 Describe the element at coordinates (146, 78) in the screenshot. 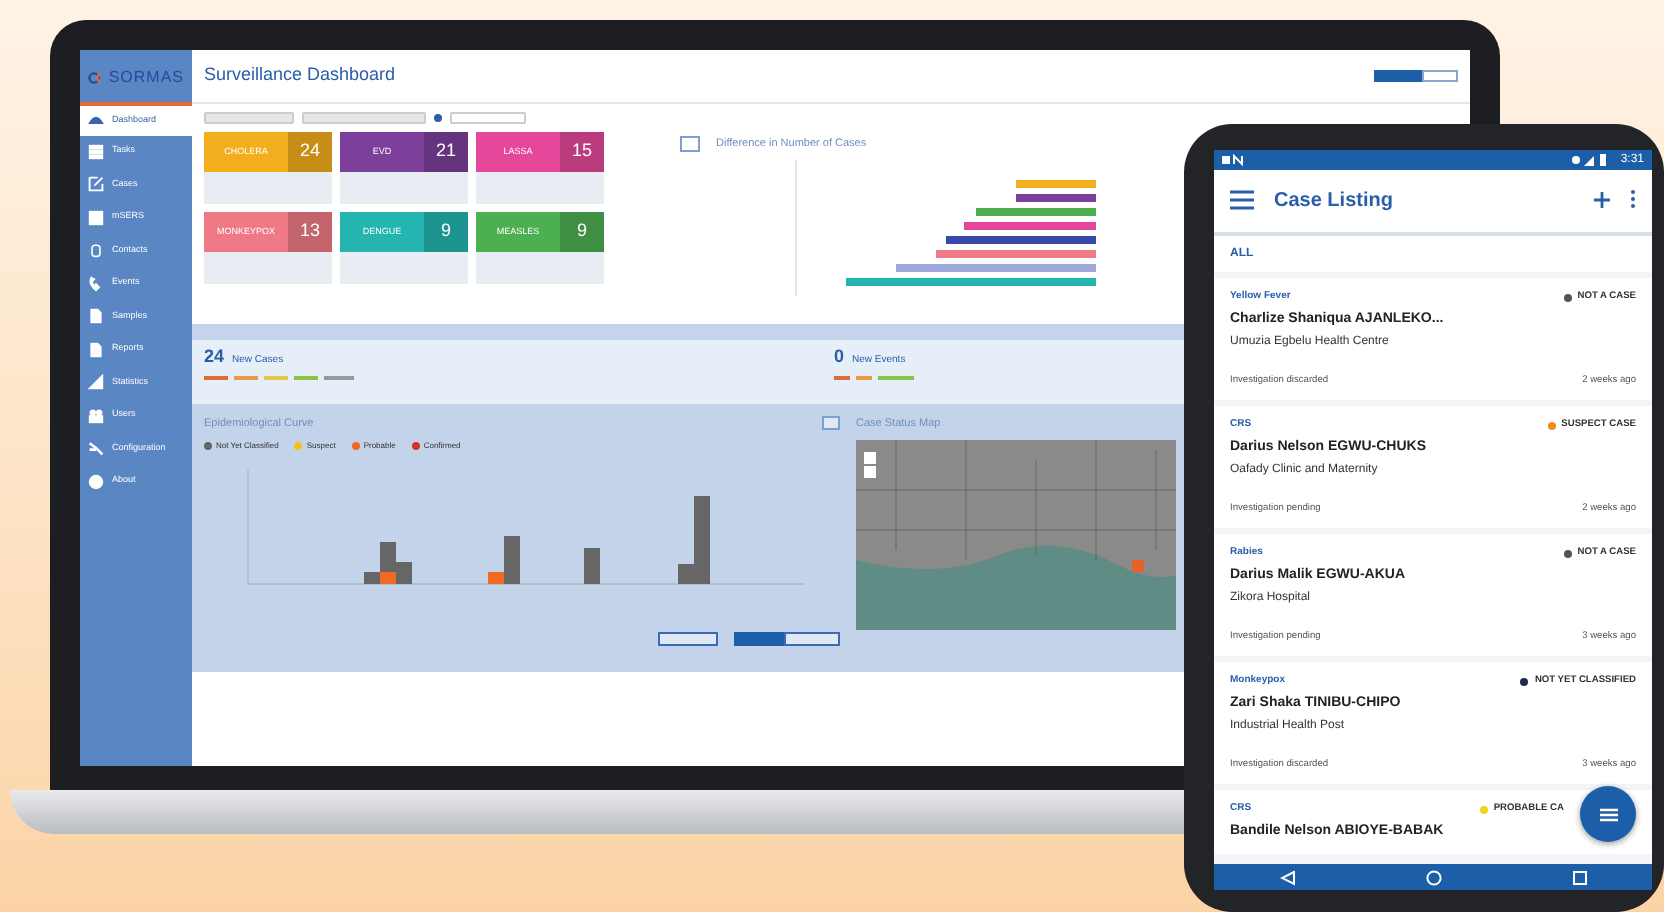

I see `logo-text: SORMAS` at that location.